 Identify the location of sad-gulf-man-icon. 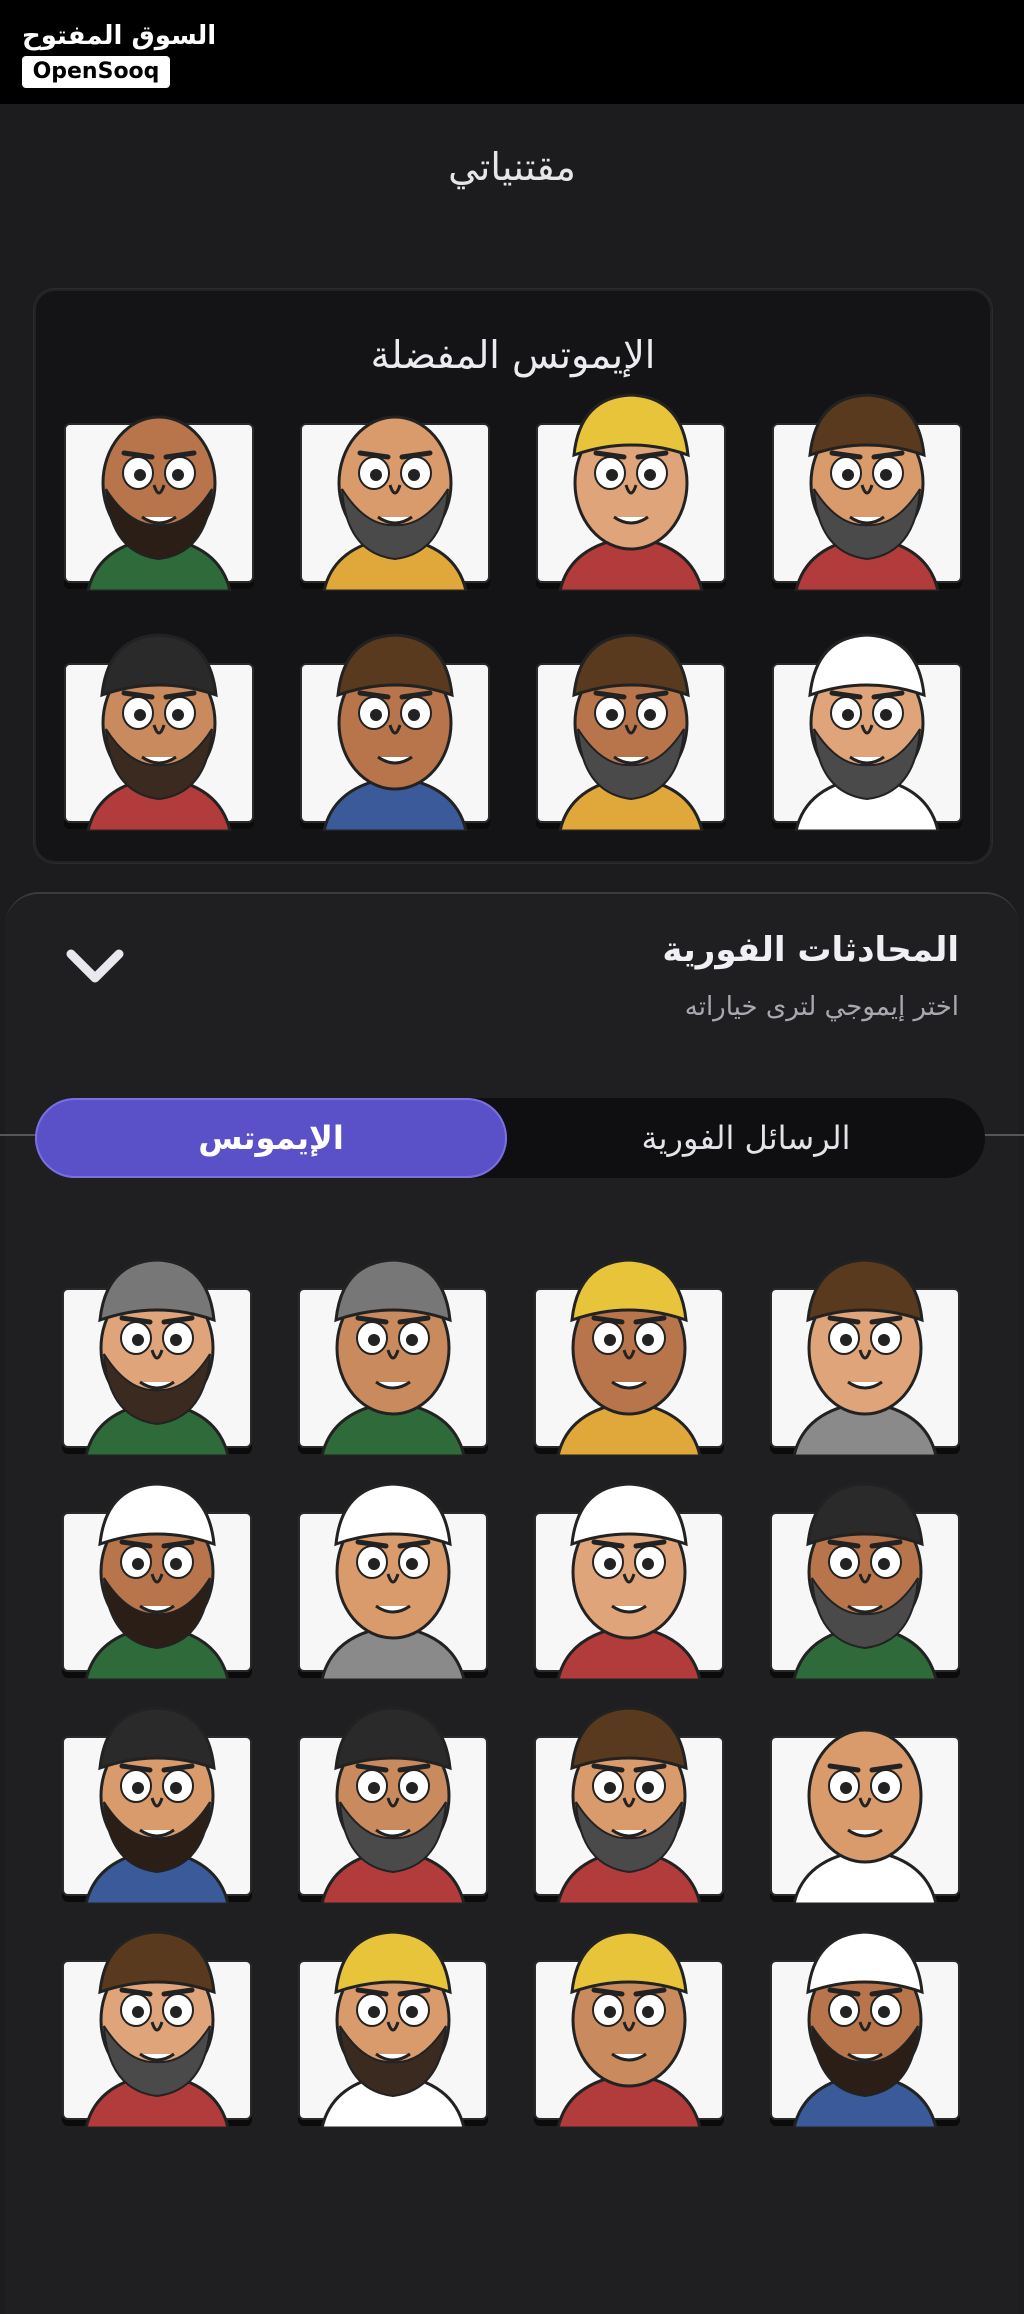
(629, 2029).